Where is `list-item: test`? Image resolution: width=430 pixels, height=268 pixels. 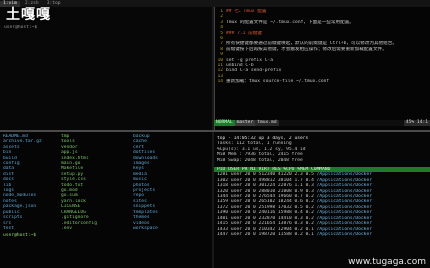 list-item: test is located at coordinates (9, 228).